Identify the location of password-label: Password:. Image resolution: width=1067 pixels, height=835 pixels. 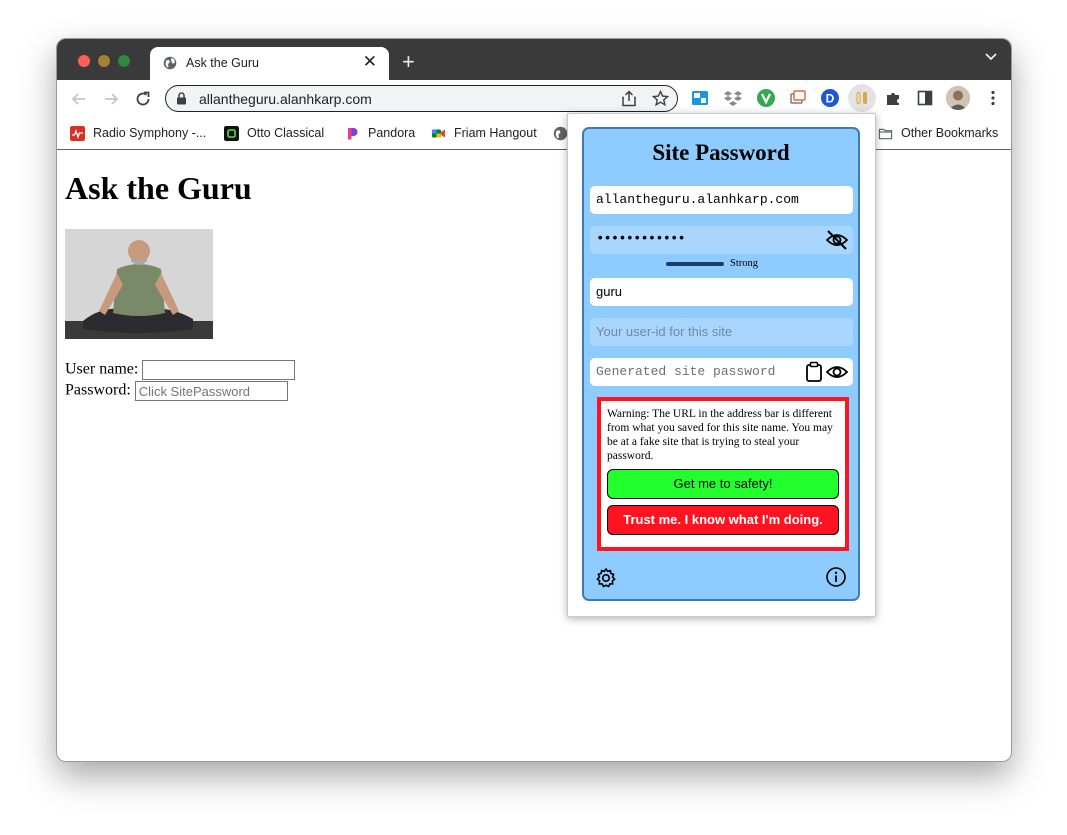
(98, 390).